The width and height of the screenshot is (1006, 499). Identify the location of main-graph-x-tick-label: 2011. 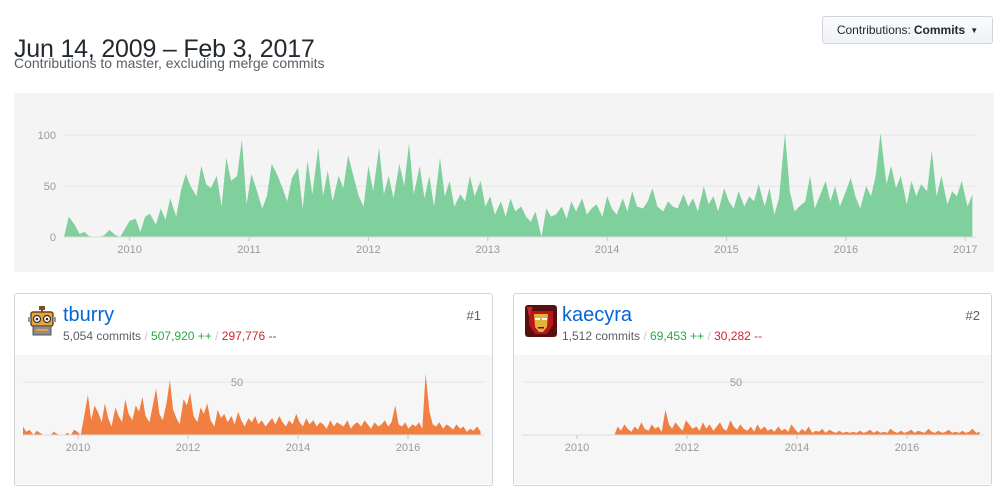
(249, 250).